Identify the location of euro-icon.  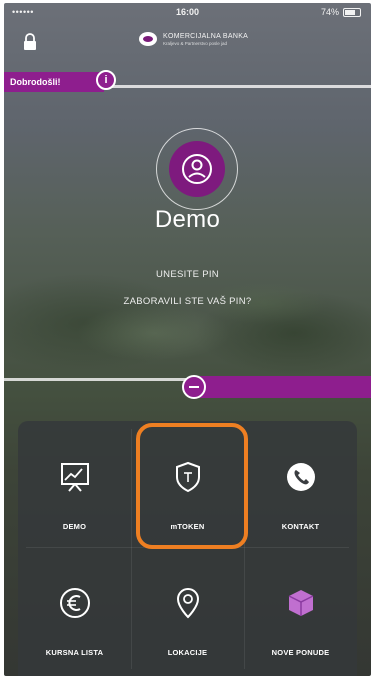
(74, 603).